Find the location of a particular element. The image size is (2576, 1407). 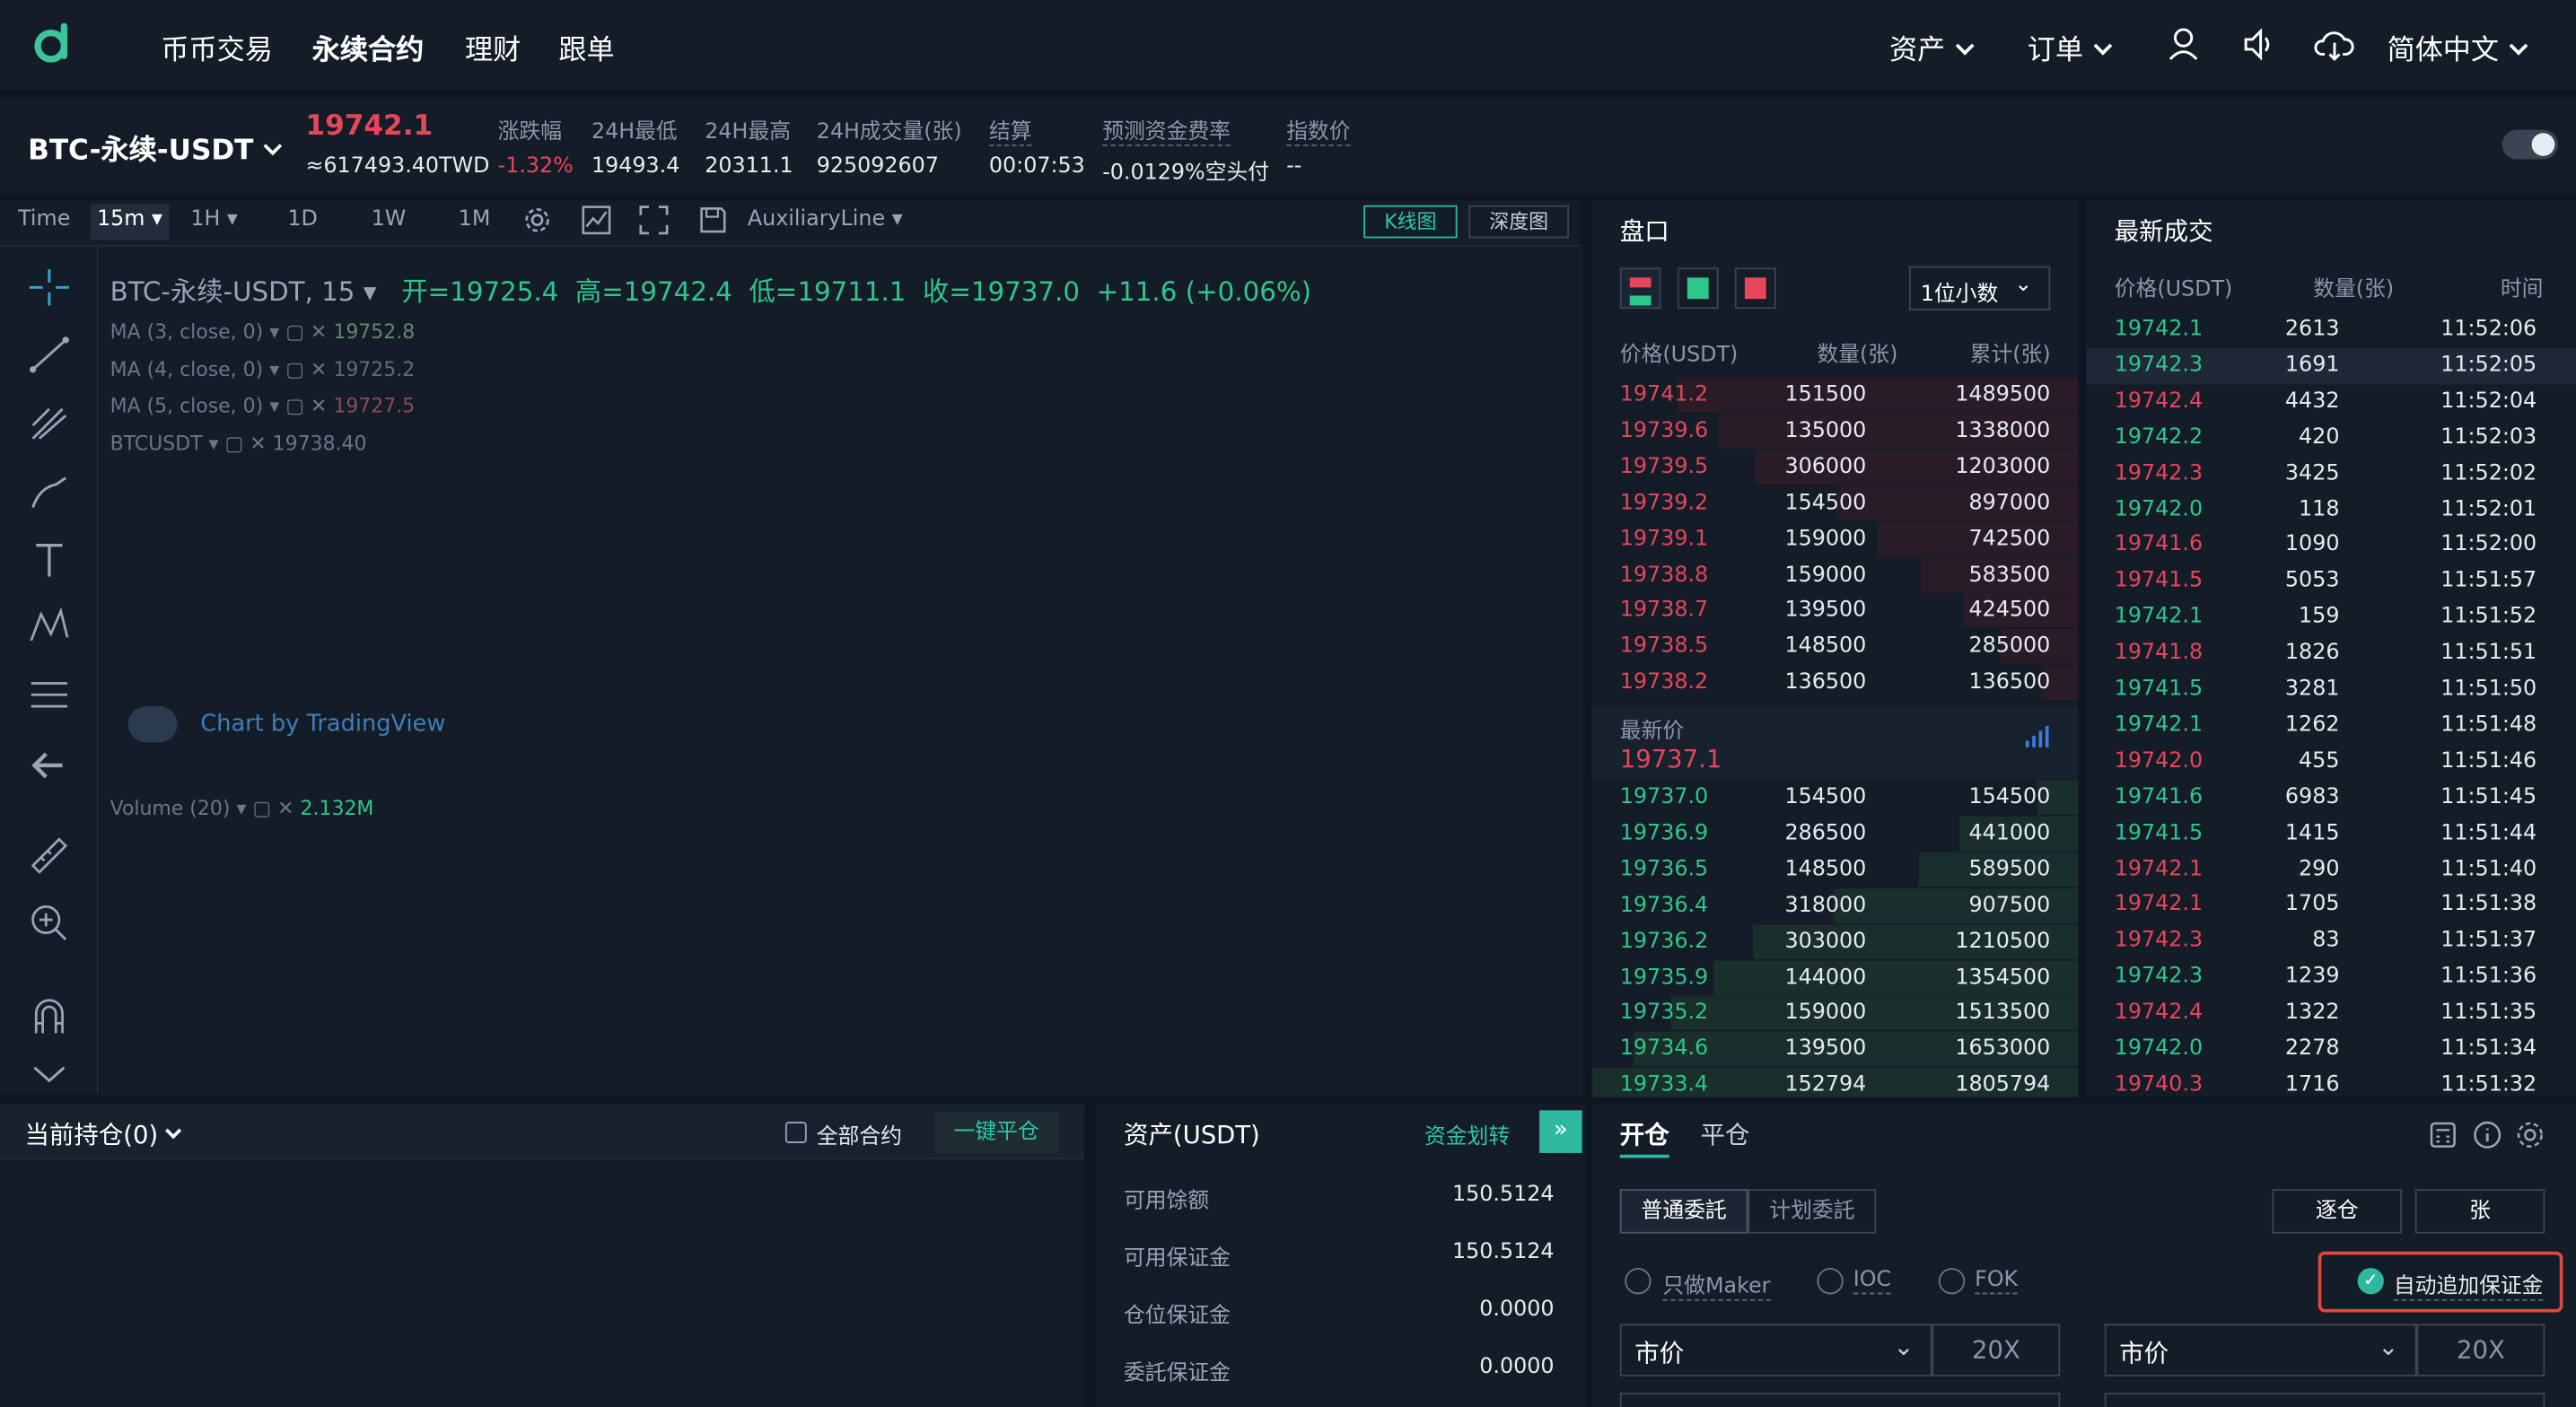

stat-label-settlement: 结算 is located at coordinates (1010, 129).